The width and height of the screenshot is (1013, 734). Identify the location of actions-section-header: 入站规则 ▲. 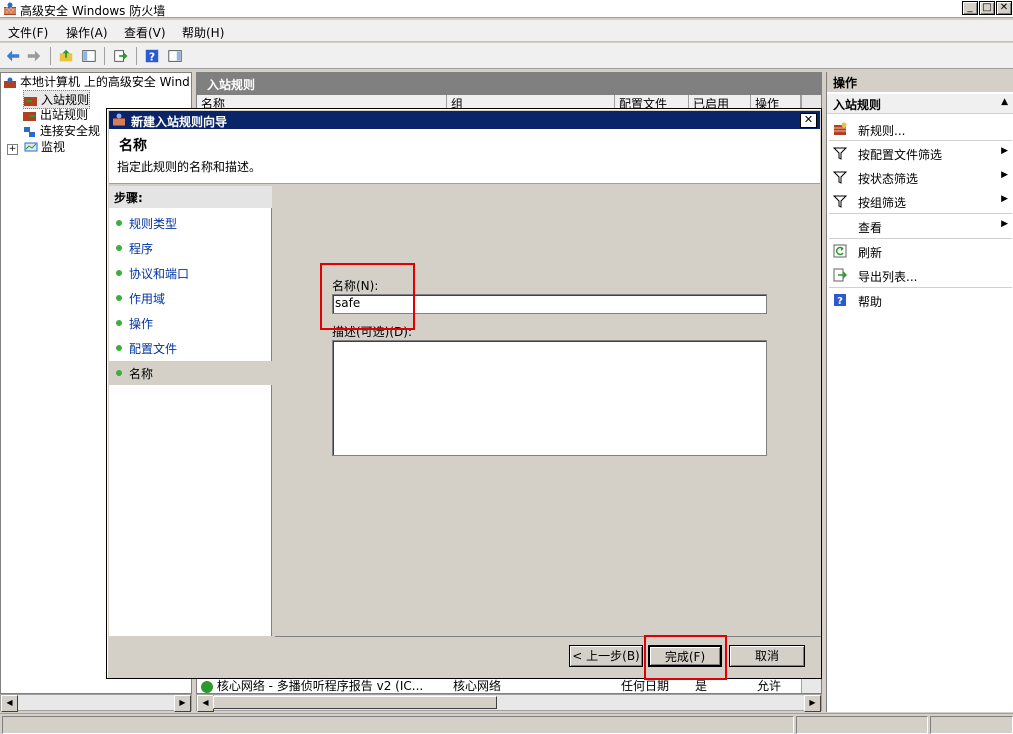
(920, 104).